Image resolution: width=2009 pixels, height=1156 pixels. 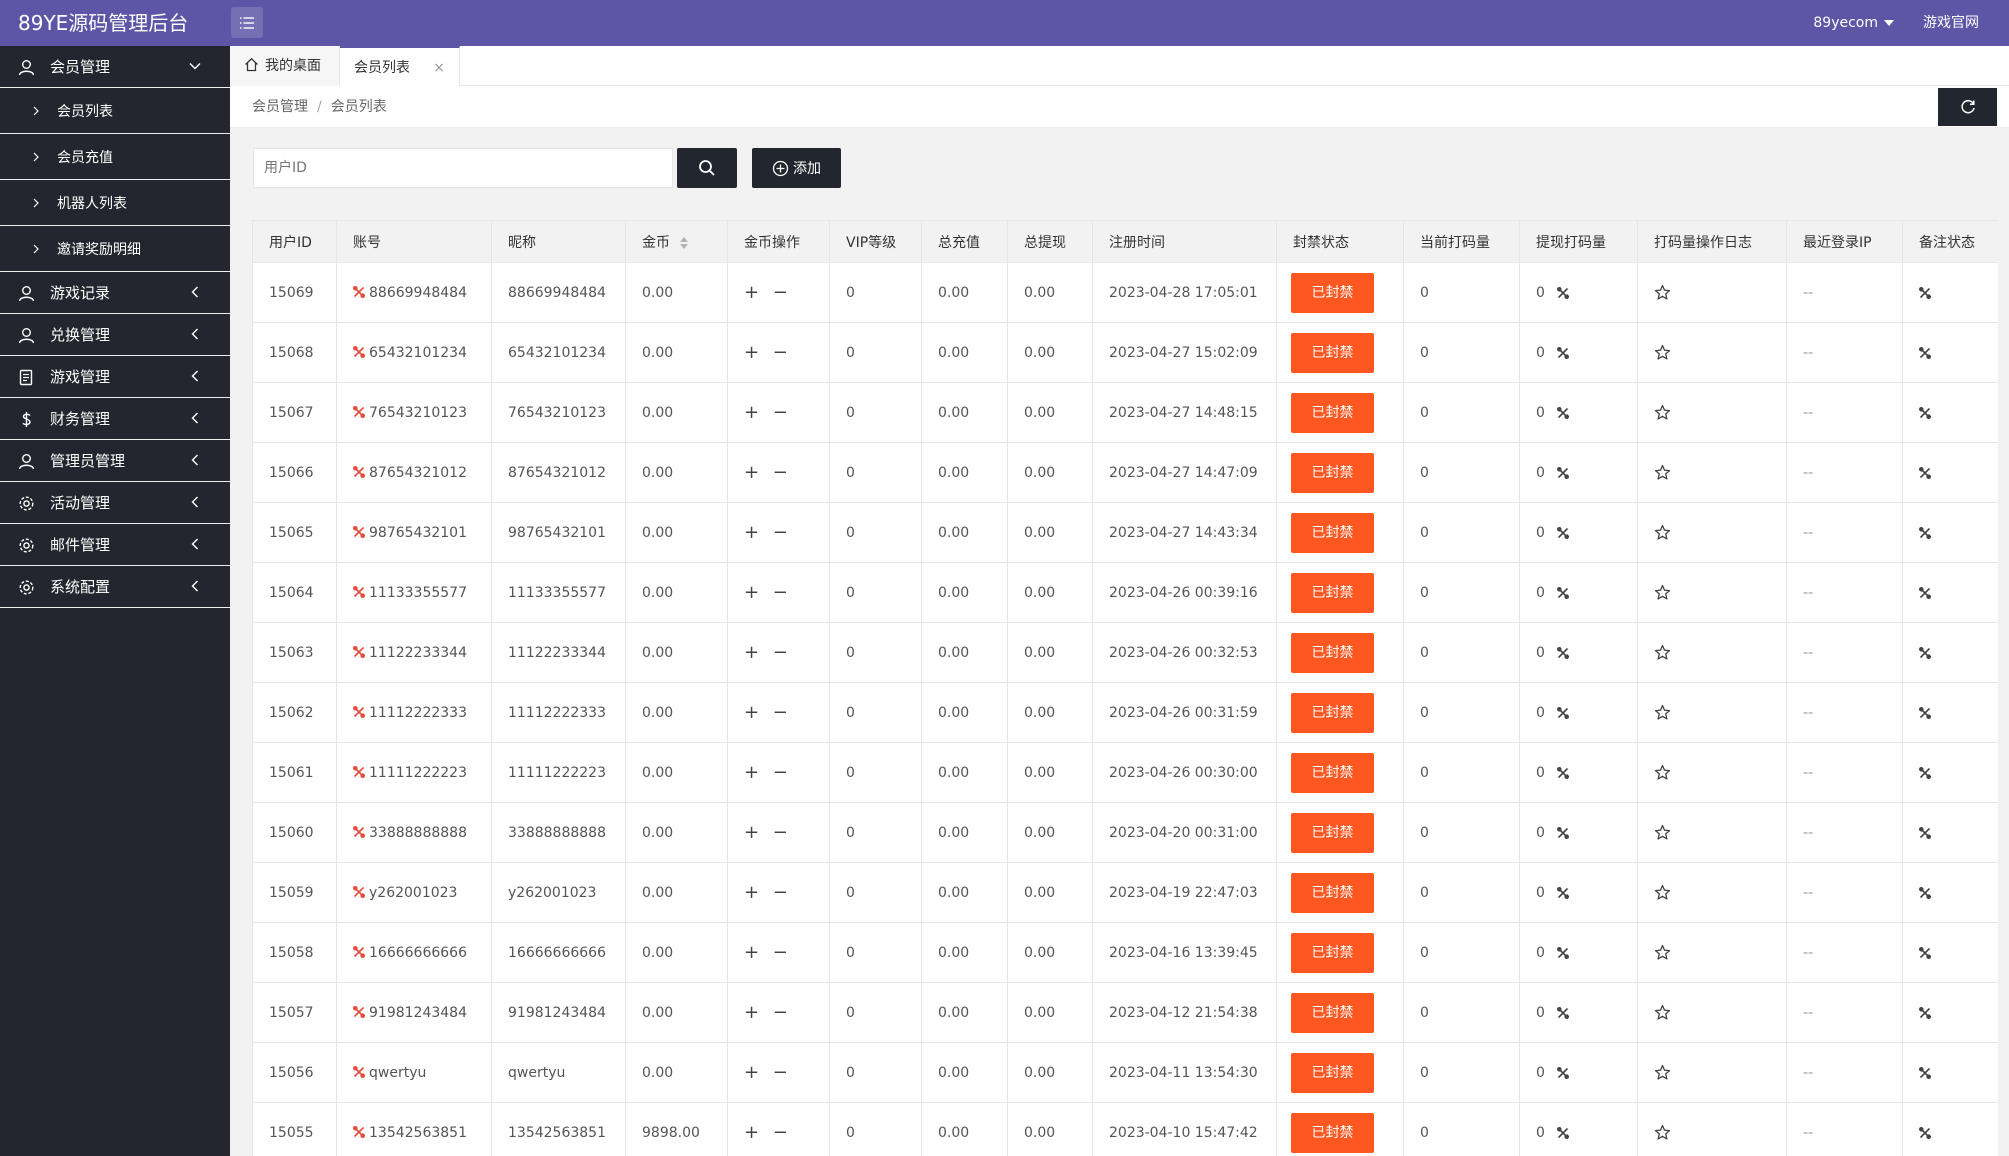 I want to click on cell-account: qwertyu, so click(x=414, y=1072).